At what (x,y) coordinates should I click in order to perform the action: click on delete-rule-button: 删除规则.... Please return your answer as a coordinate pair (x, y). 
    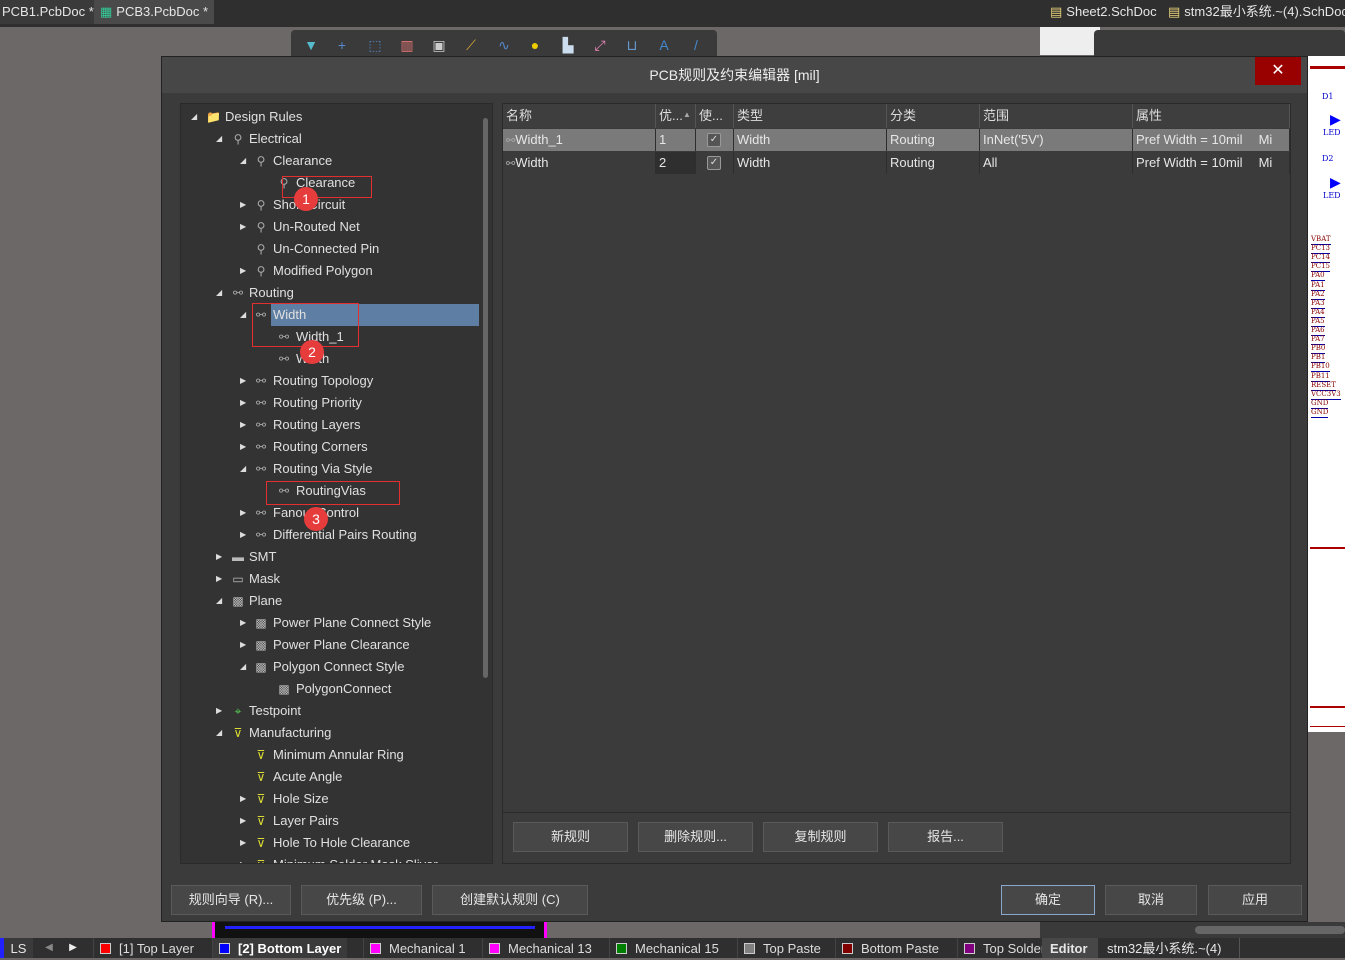
    Looking at the image, I should click on (695, 837).